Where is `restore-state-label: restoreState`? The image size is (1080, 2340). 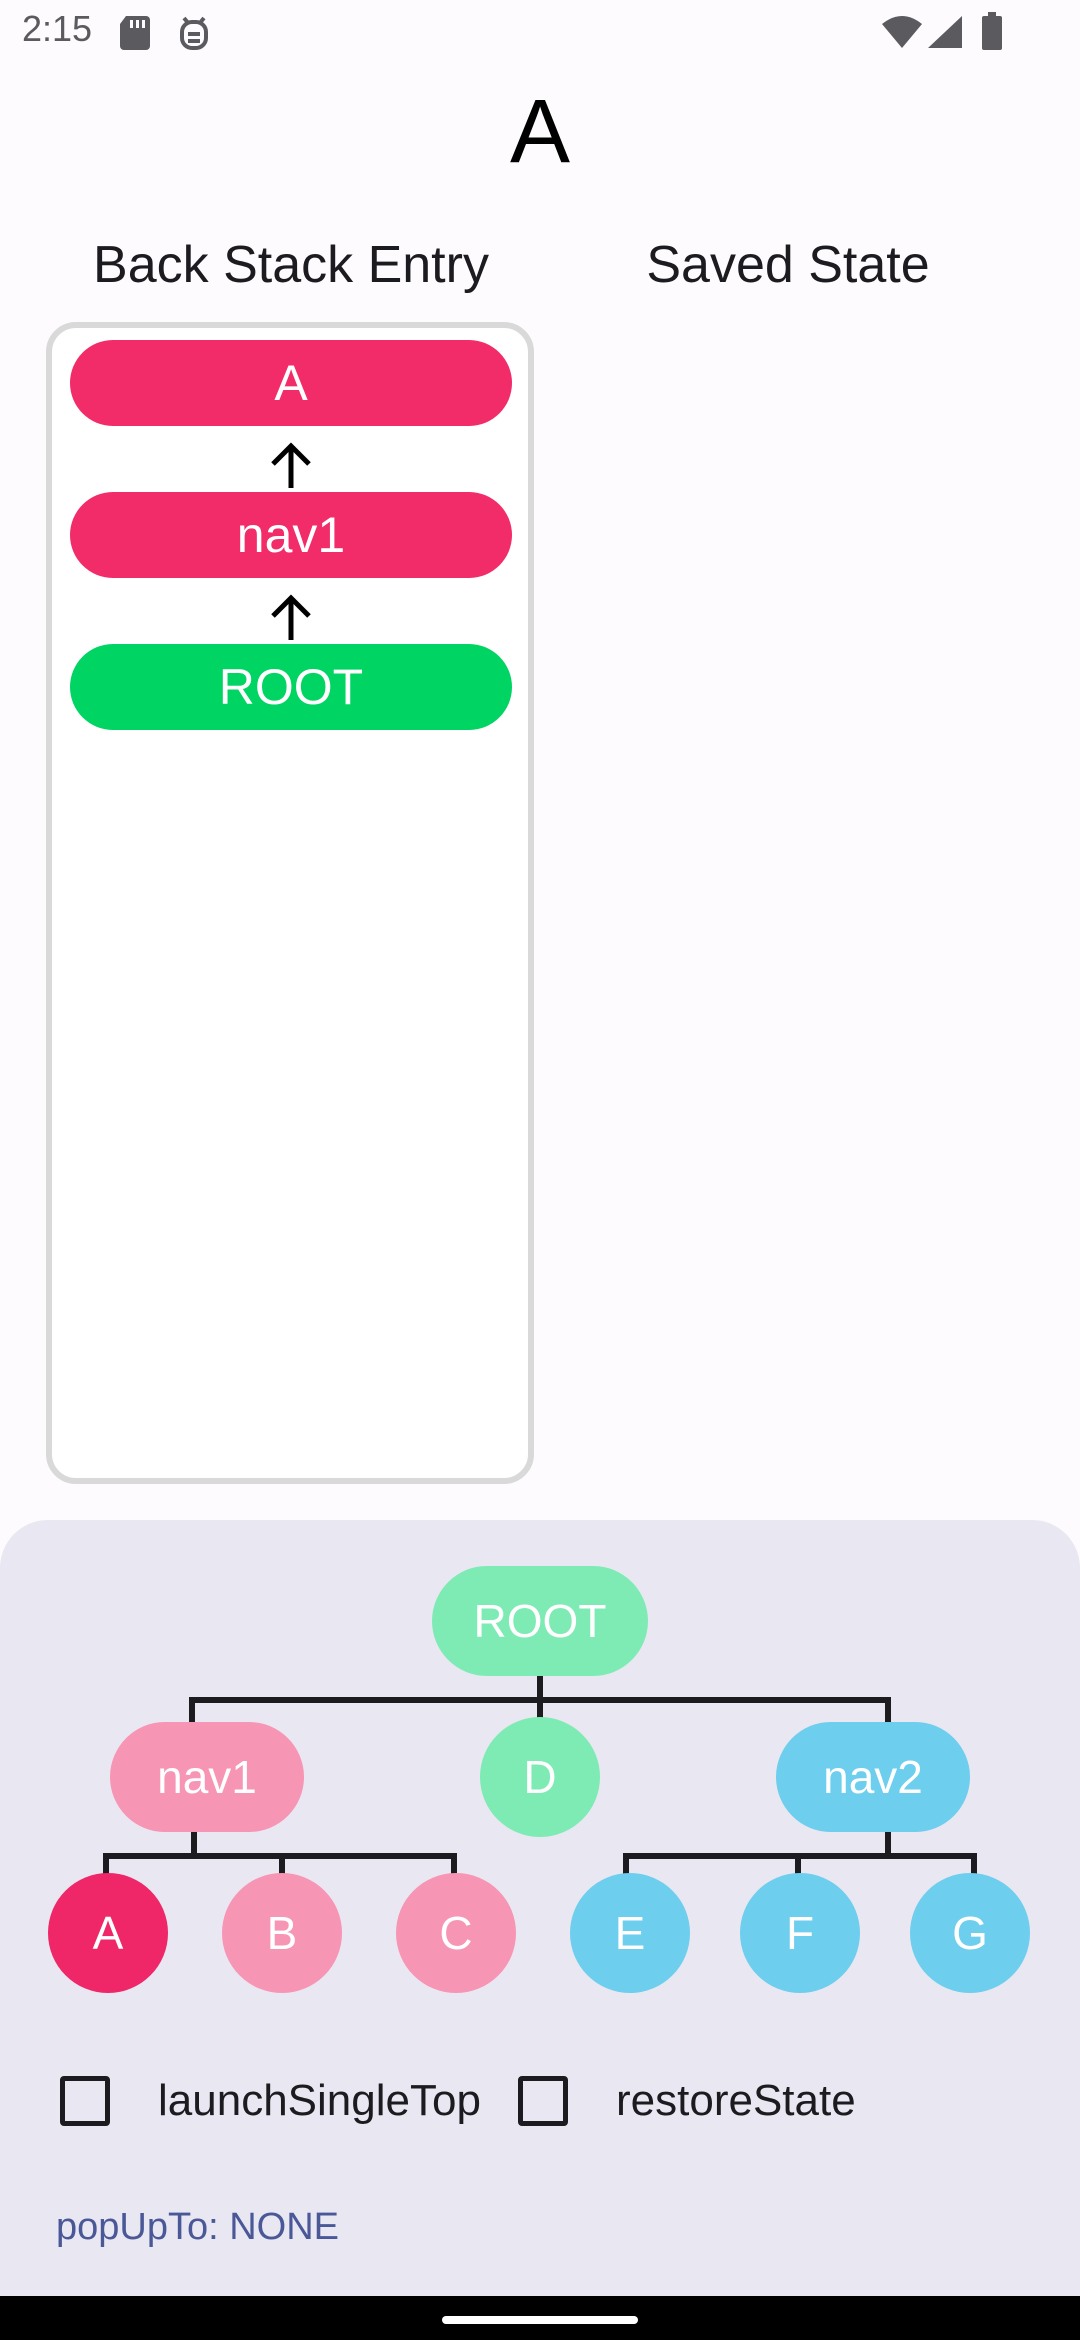
restore-state-label: restoreState is located at coordinates (736, 2100).